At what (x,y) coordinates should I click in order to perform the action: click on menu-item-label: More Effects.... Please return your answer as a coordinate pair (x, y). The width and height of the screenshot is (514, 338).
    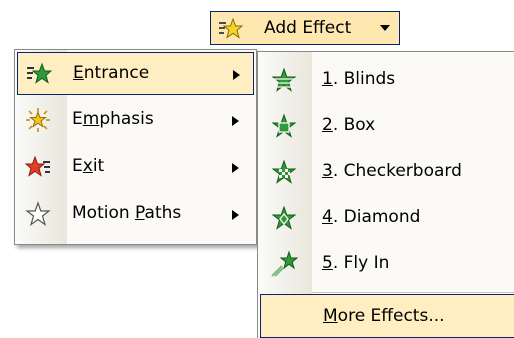
    Looking at the image, I should click on (384, 316).